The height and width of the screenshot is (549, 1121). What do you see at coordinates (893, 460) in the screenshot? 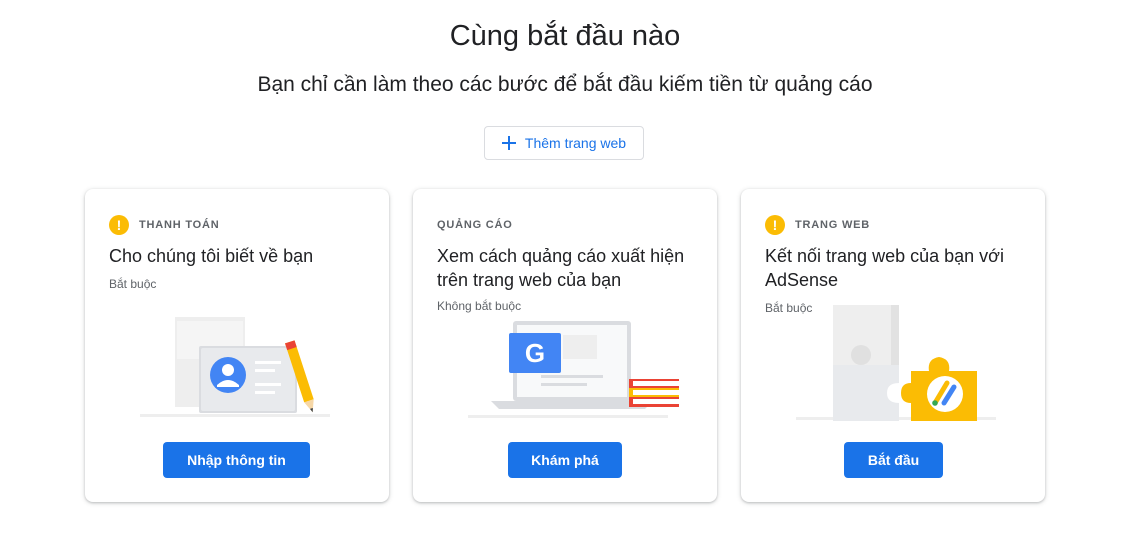
I see `start-button: Bắt đầu` at bounding box center [893, 460].